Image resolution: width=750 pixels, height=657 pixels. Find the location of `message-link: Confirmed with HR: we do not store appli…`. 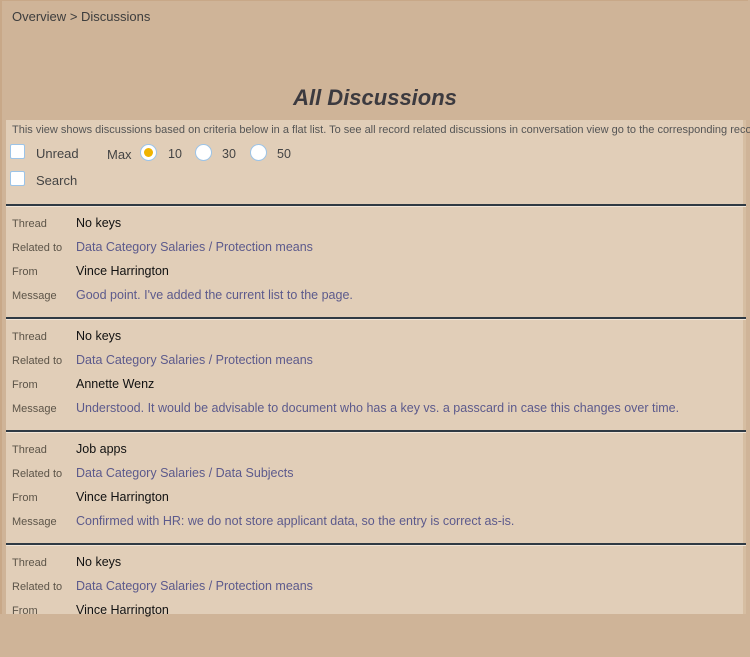

message-link: Confirmed with HR: we do not store appli… is located at coordinates (295, 521).